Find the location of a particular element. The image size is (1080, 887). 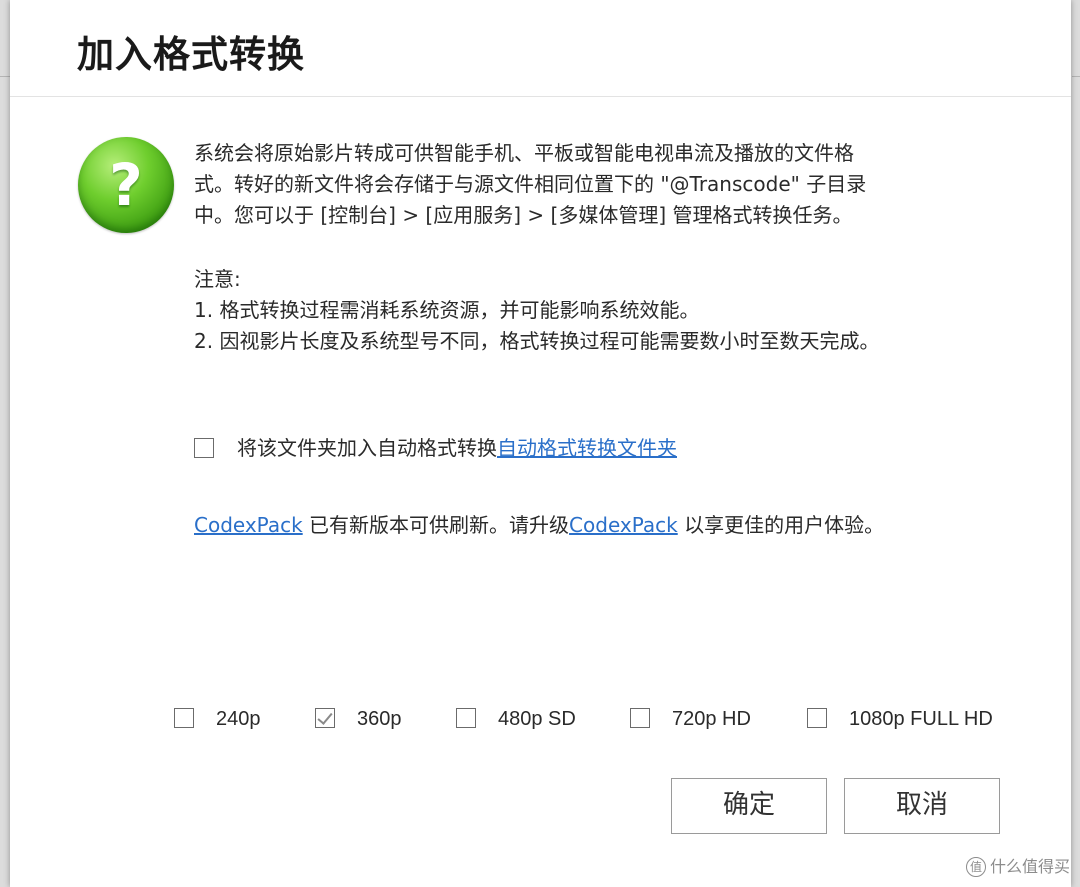

notes-heading: 注意: is located at coordinates (217, 279).